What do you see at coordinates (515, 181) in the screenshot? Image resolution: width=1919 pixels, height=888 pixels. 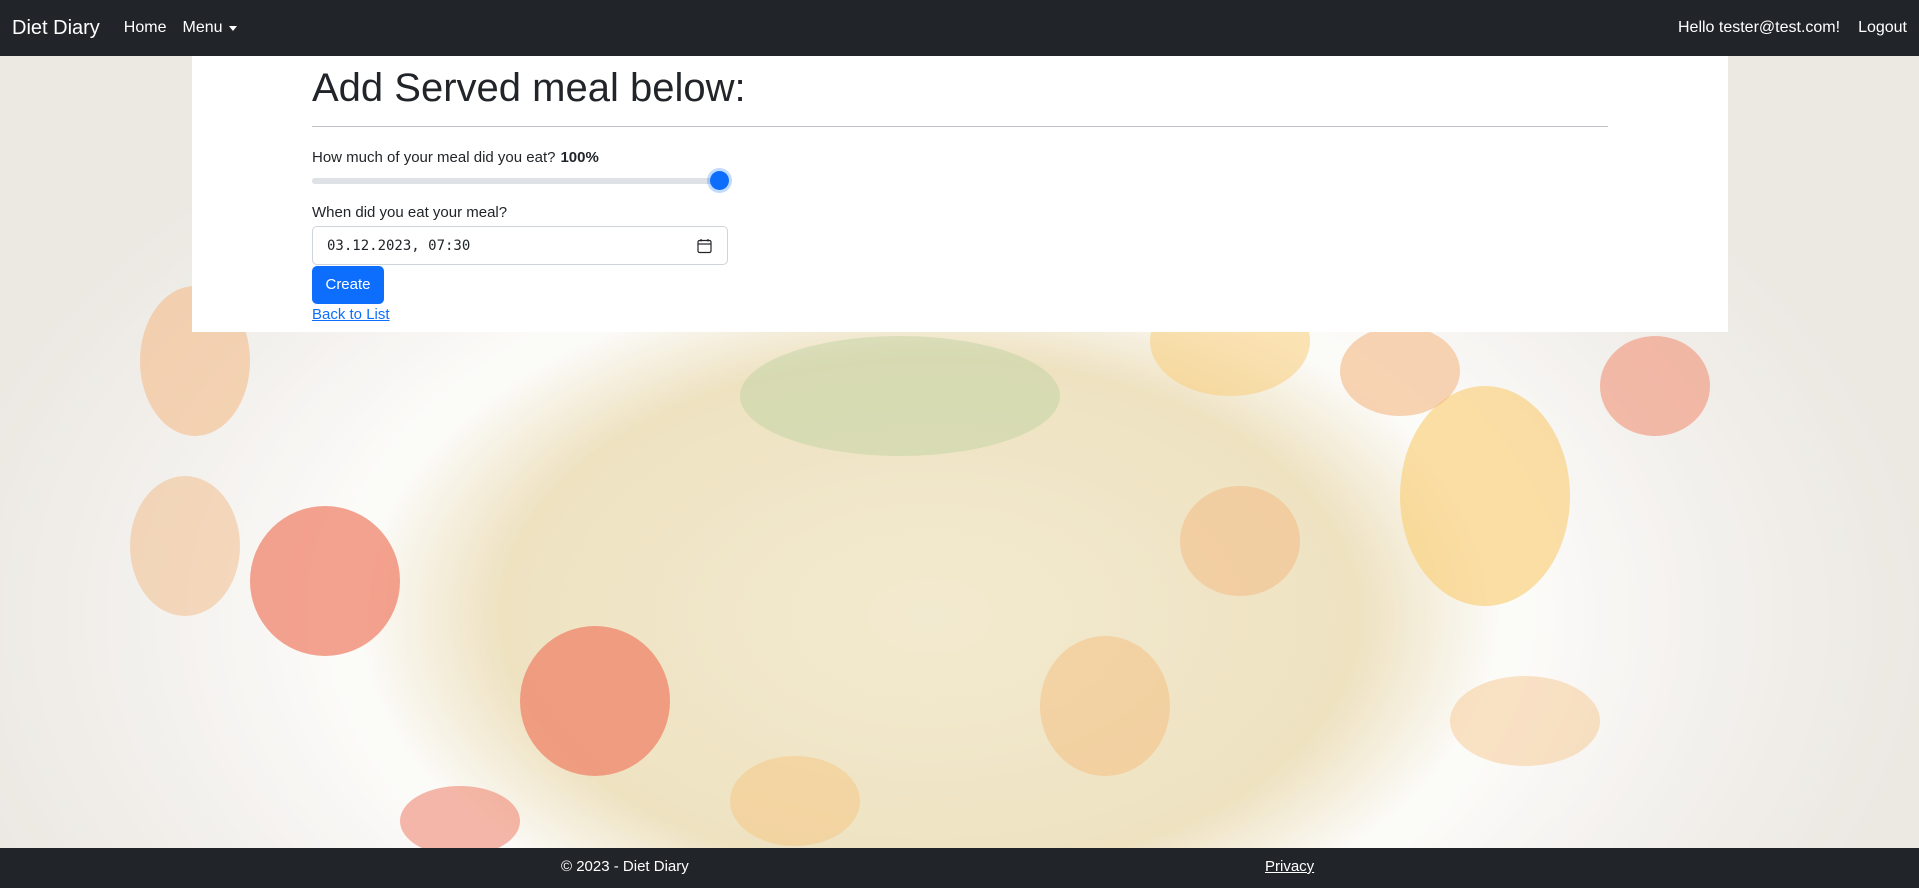 I see `slider-fill` at bounding box center [515, 181].